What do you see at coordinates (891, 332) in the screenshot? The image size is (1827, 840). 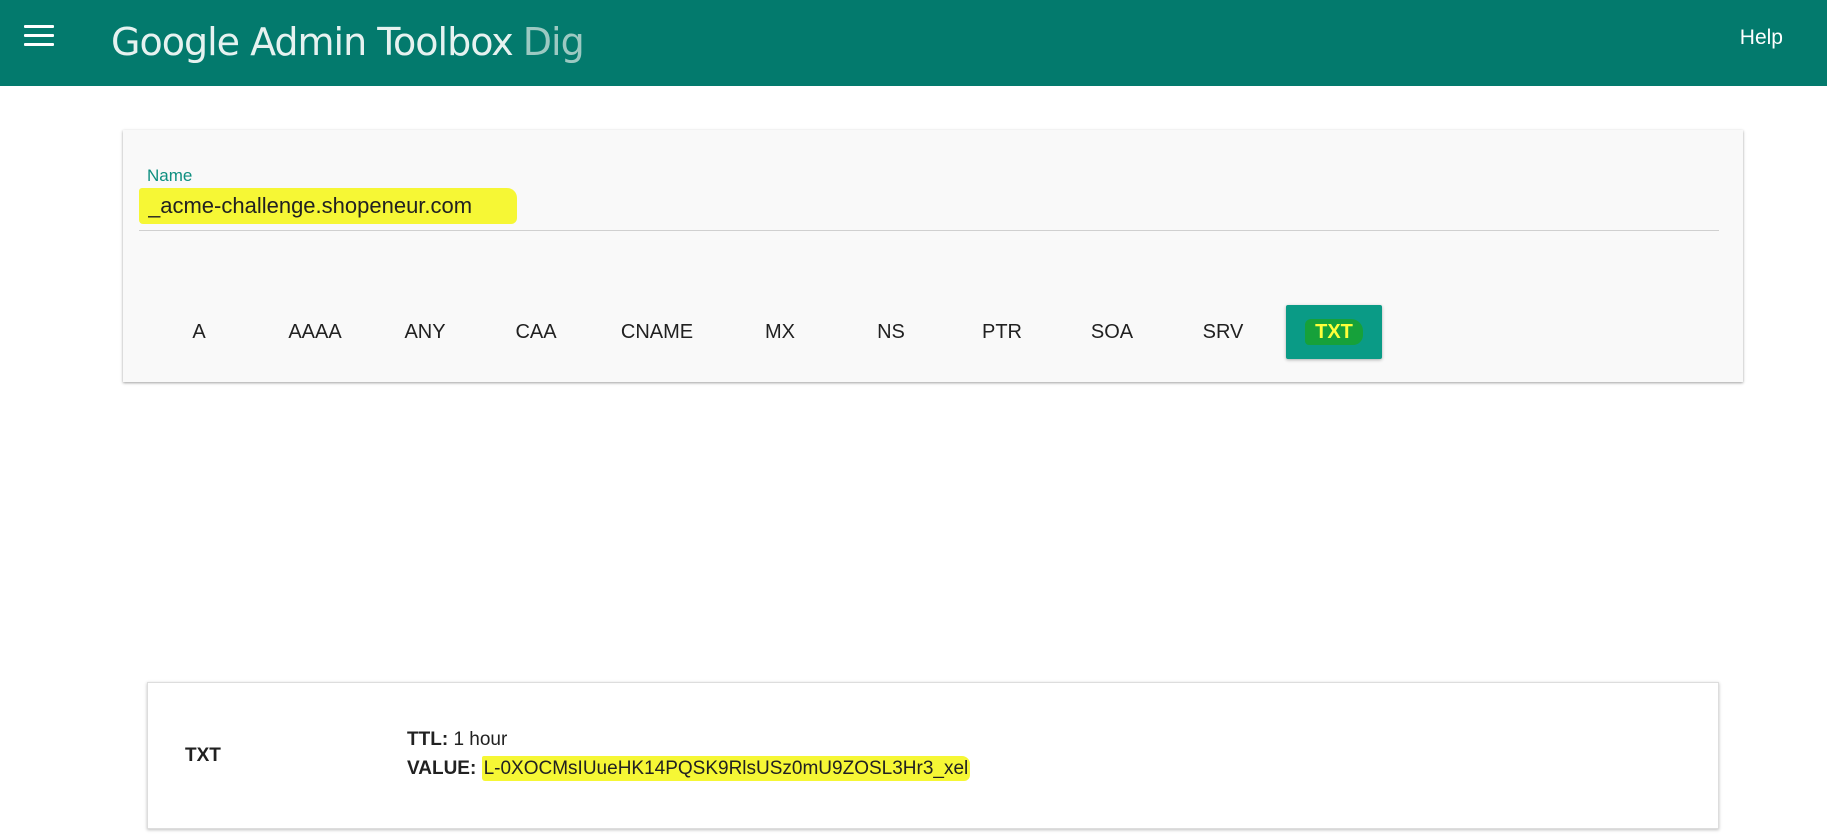 I see `type-button-ns: NS` at bounding box center [891, 332].